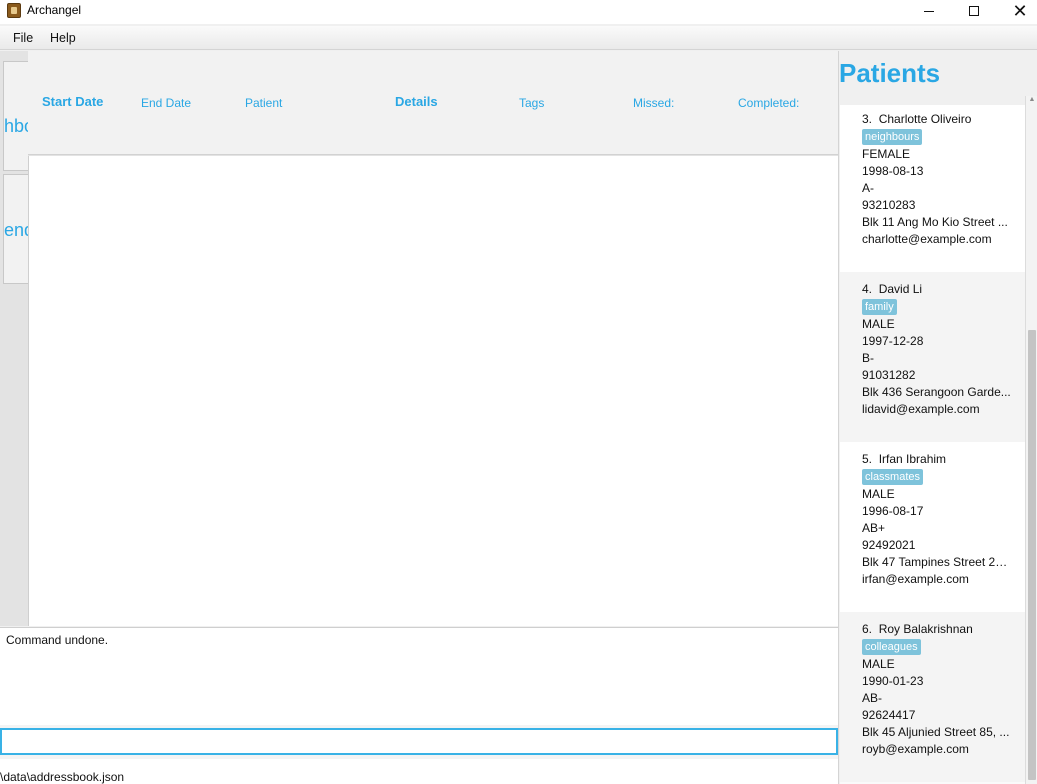 The height and width of the screenshot is (784, 1037). I want to click on minimize-button, so click(929, 11).